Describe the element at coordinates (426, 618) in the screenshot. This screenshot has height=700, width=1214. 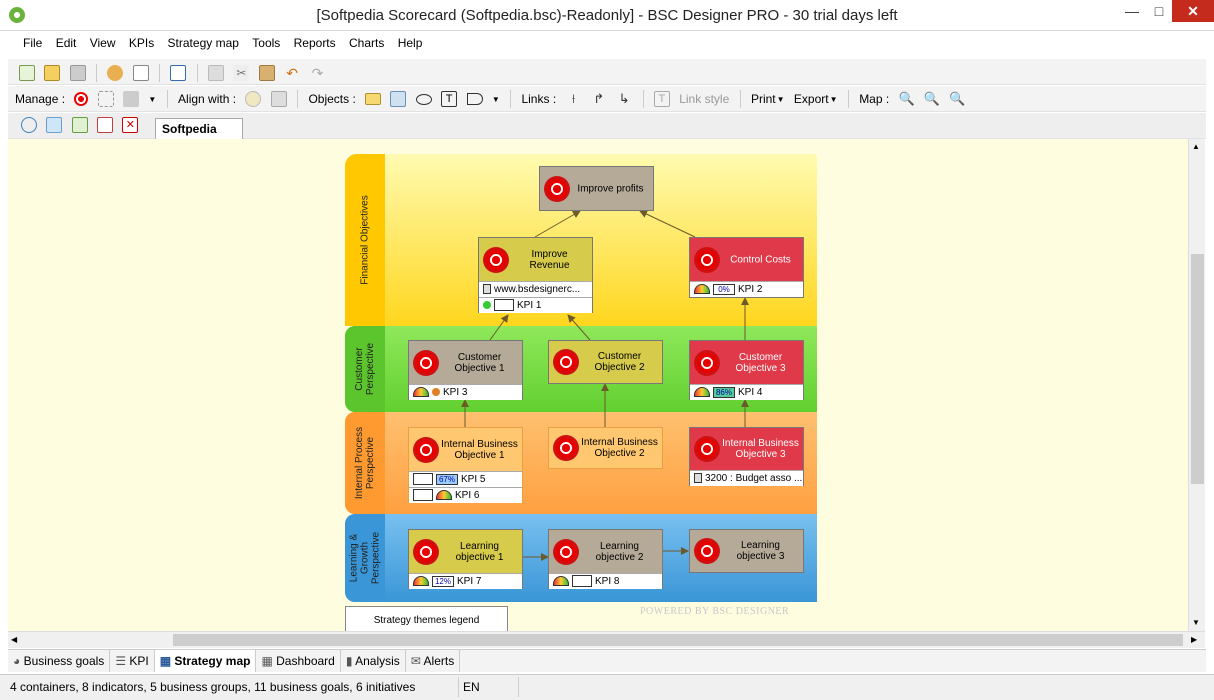
I see `strategy-themes-legend: Strategy themes legend` at that location.